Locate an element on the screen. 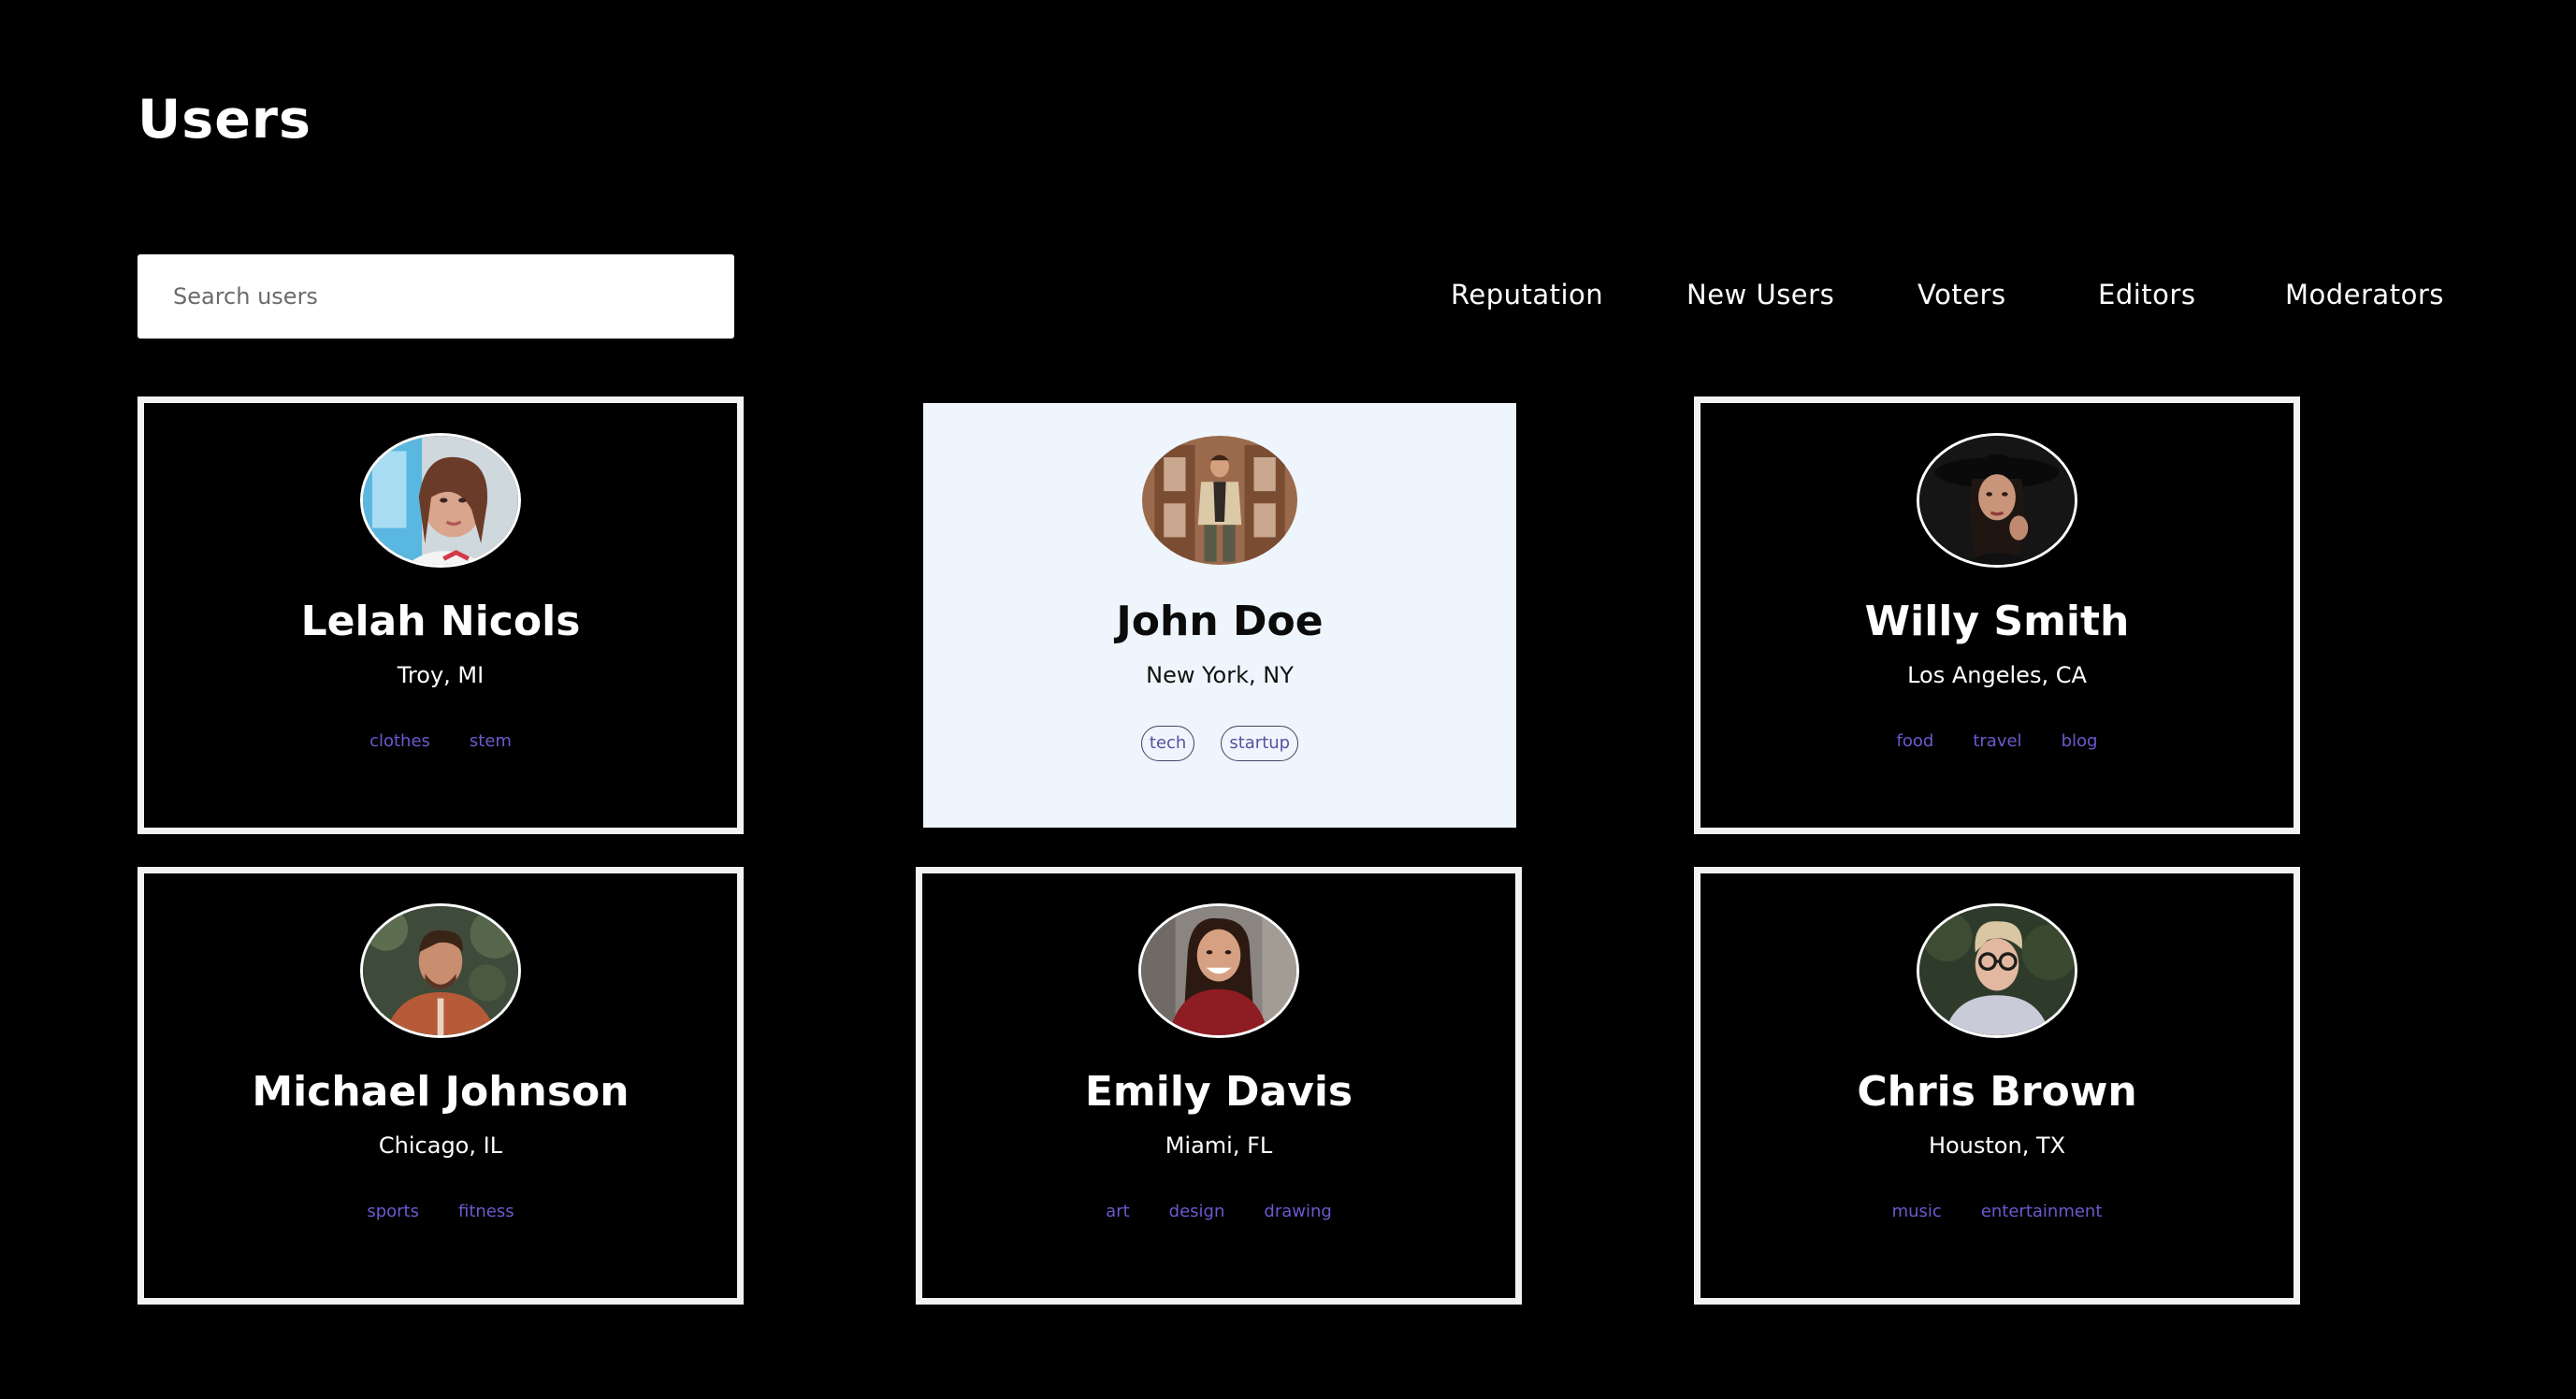  tag-link: clothes is located at coordinates (400, 741).